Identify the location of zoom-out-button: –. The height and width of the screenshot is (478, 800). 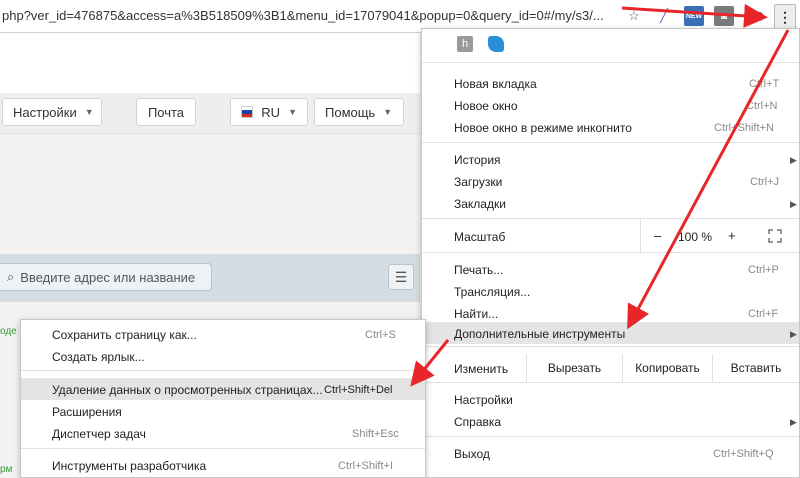
(657, 235).